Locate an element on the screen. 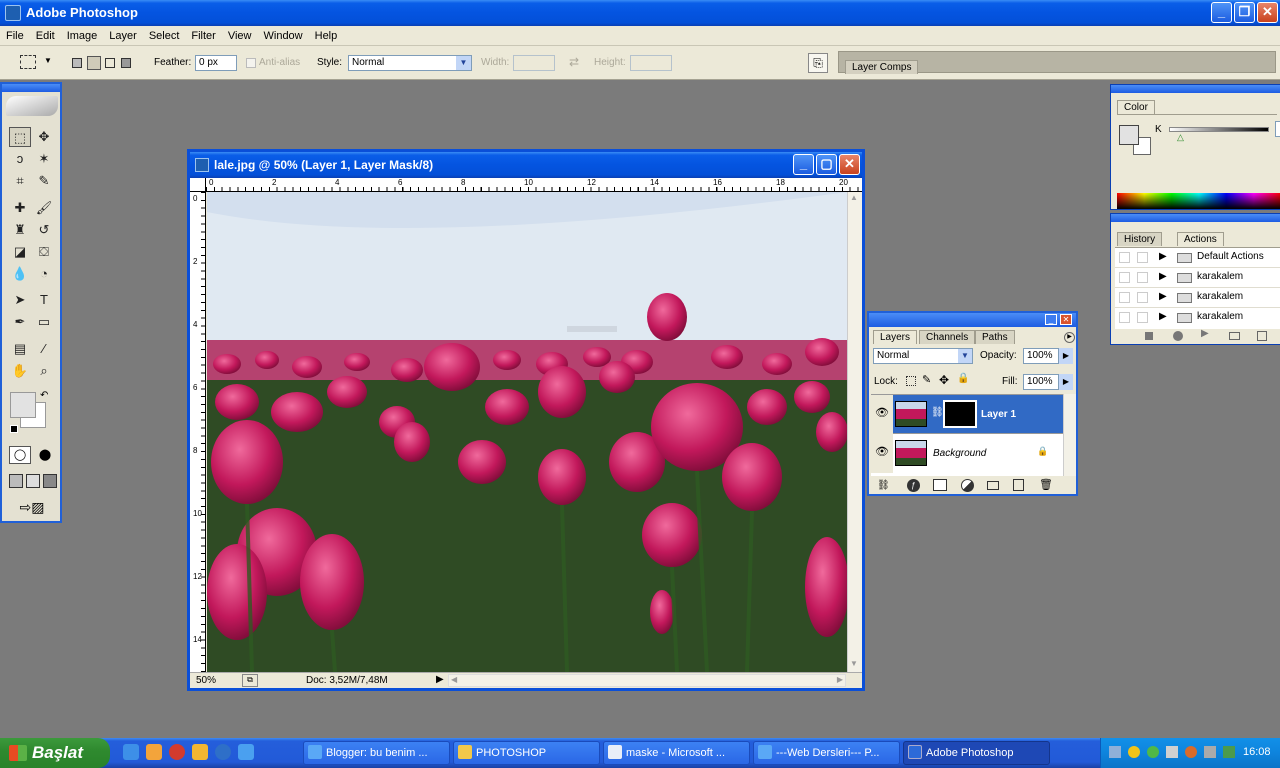 The height and width of the screenshot is (768, 1280). zoom-tool-icon: ⌕ is located at coordinates (44, 371).